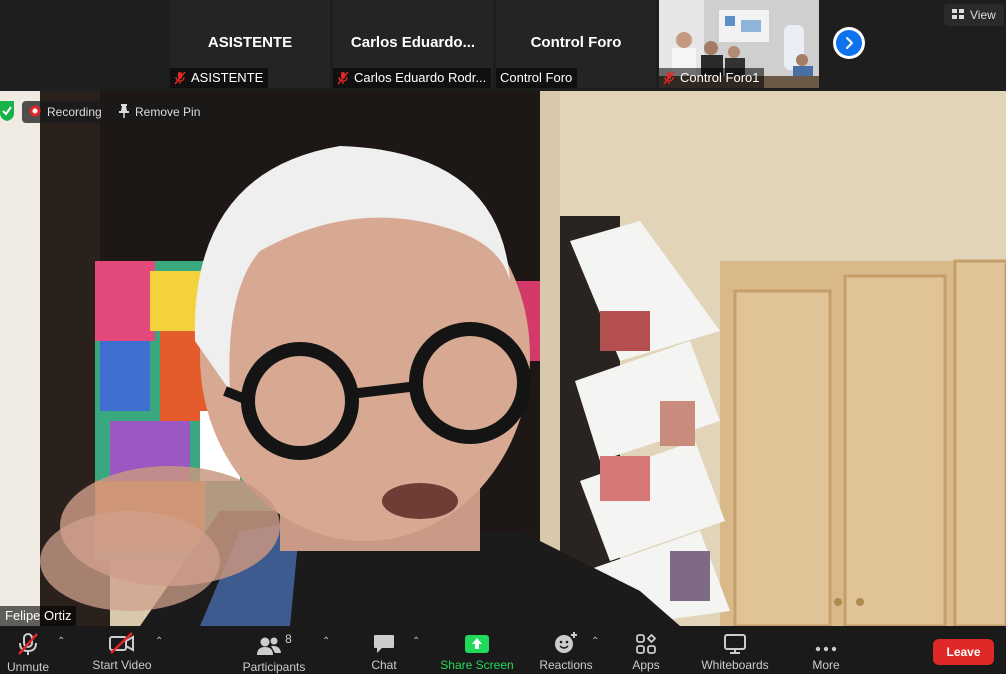 The height and width of the screenshot is (674, 1006). I want to click on apps-button: Apps, so click(646, 649).